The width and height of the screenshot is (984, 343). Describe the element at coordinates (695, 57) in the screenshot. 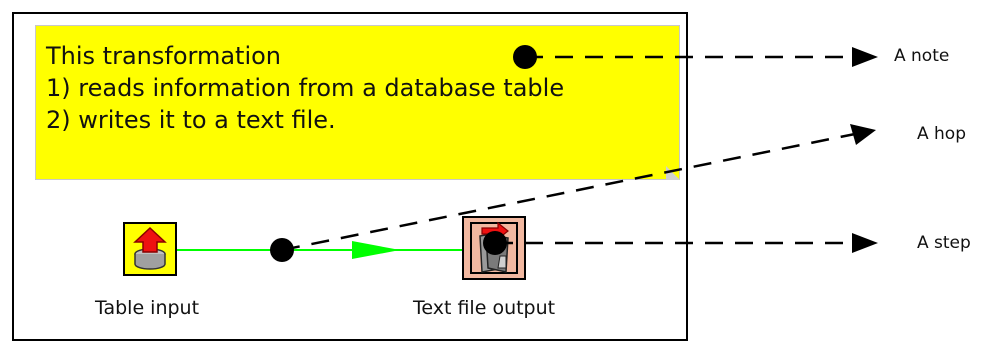

I see `note-callout` at that location.